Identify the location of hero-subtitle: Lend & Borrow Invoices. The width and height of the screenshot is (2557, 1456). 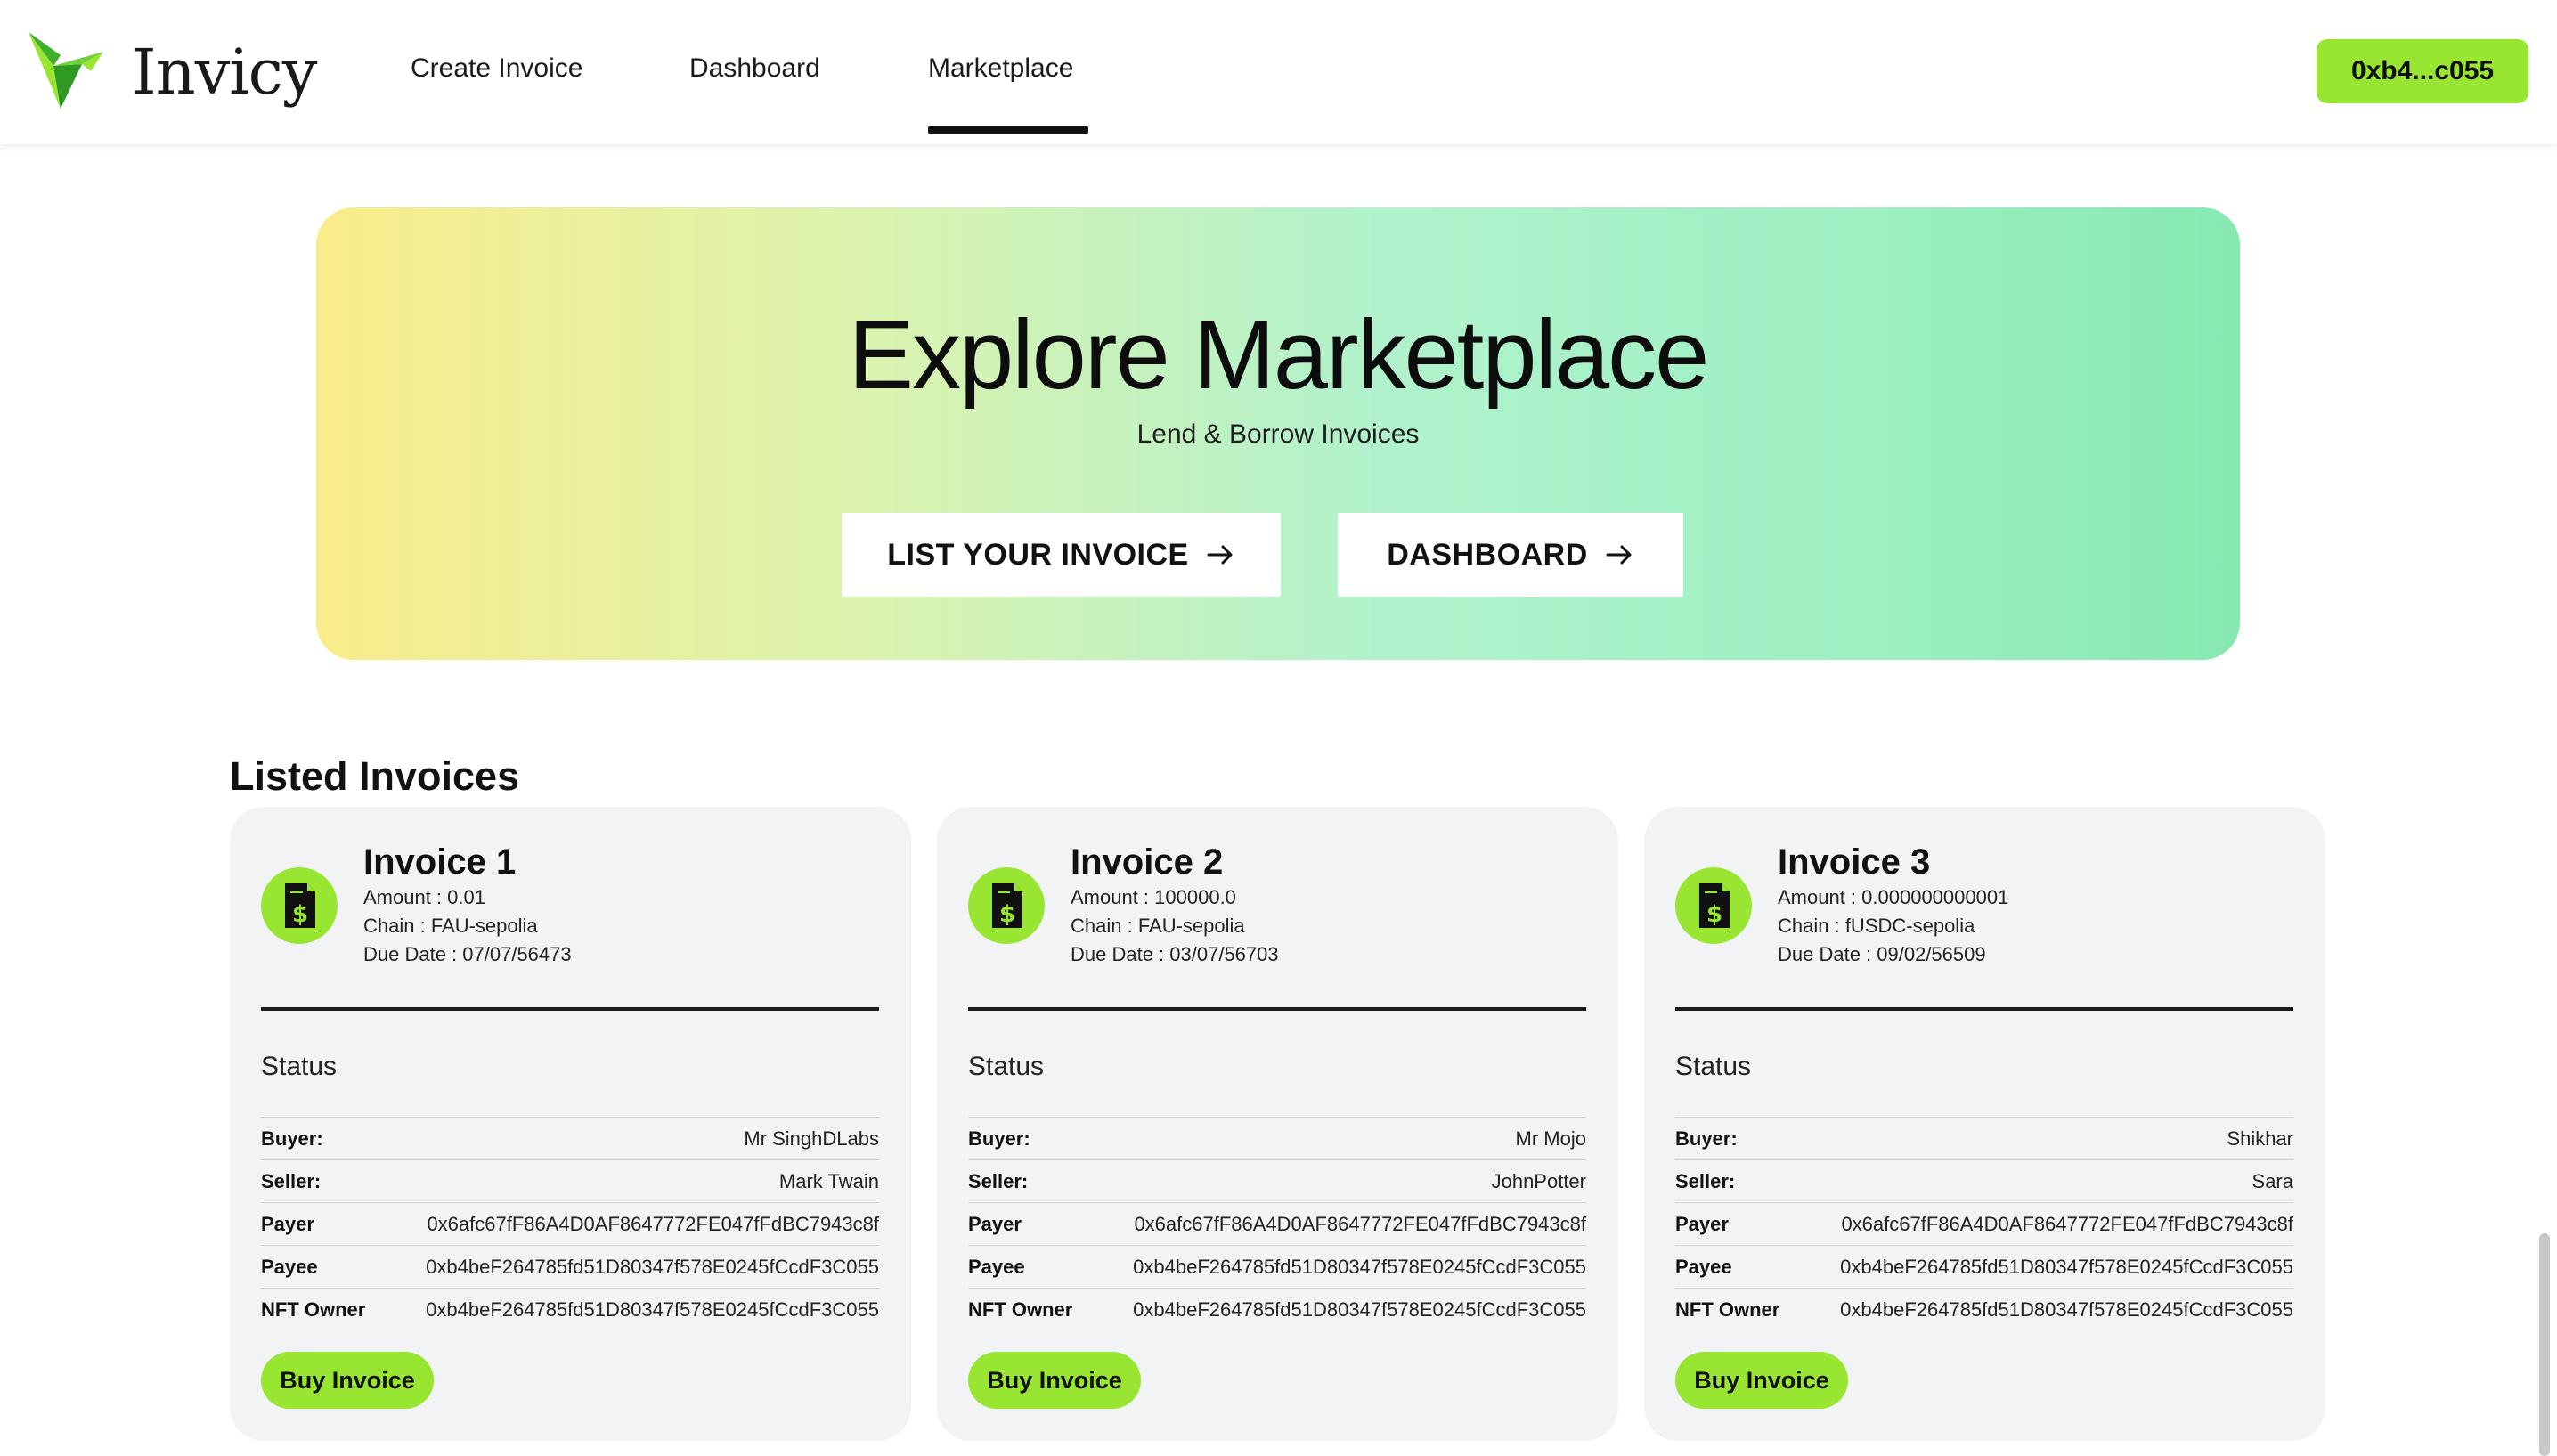
(1278, 434).